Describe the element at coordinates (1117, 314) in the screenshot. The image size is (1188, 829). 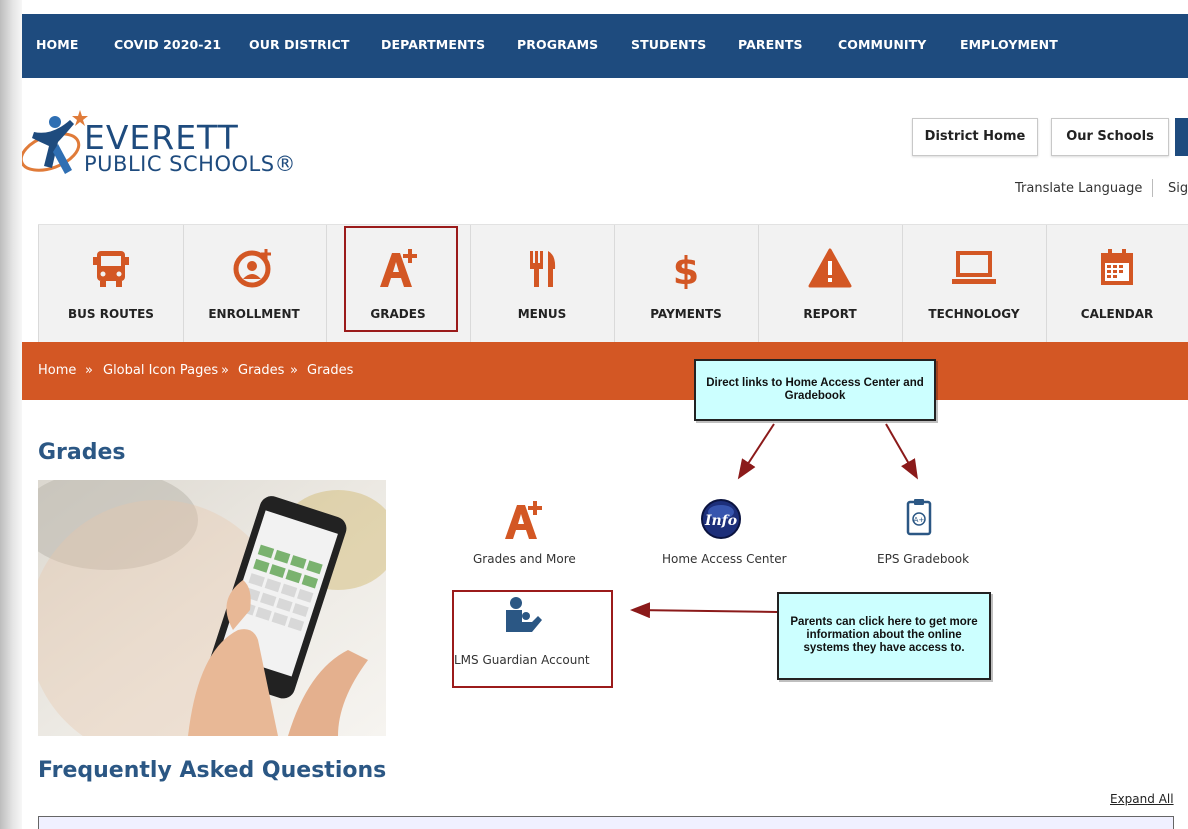
I see `calendar-label: CALENDAR` at that location.